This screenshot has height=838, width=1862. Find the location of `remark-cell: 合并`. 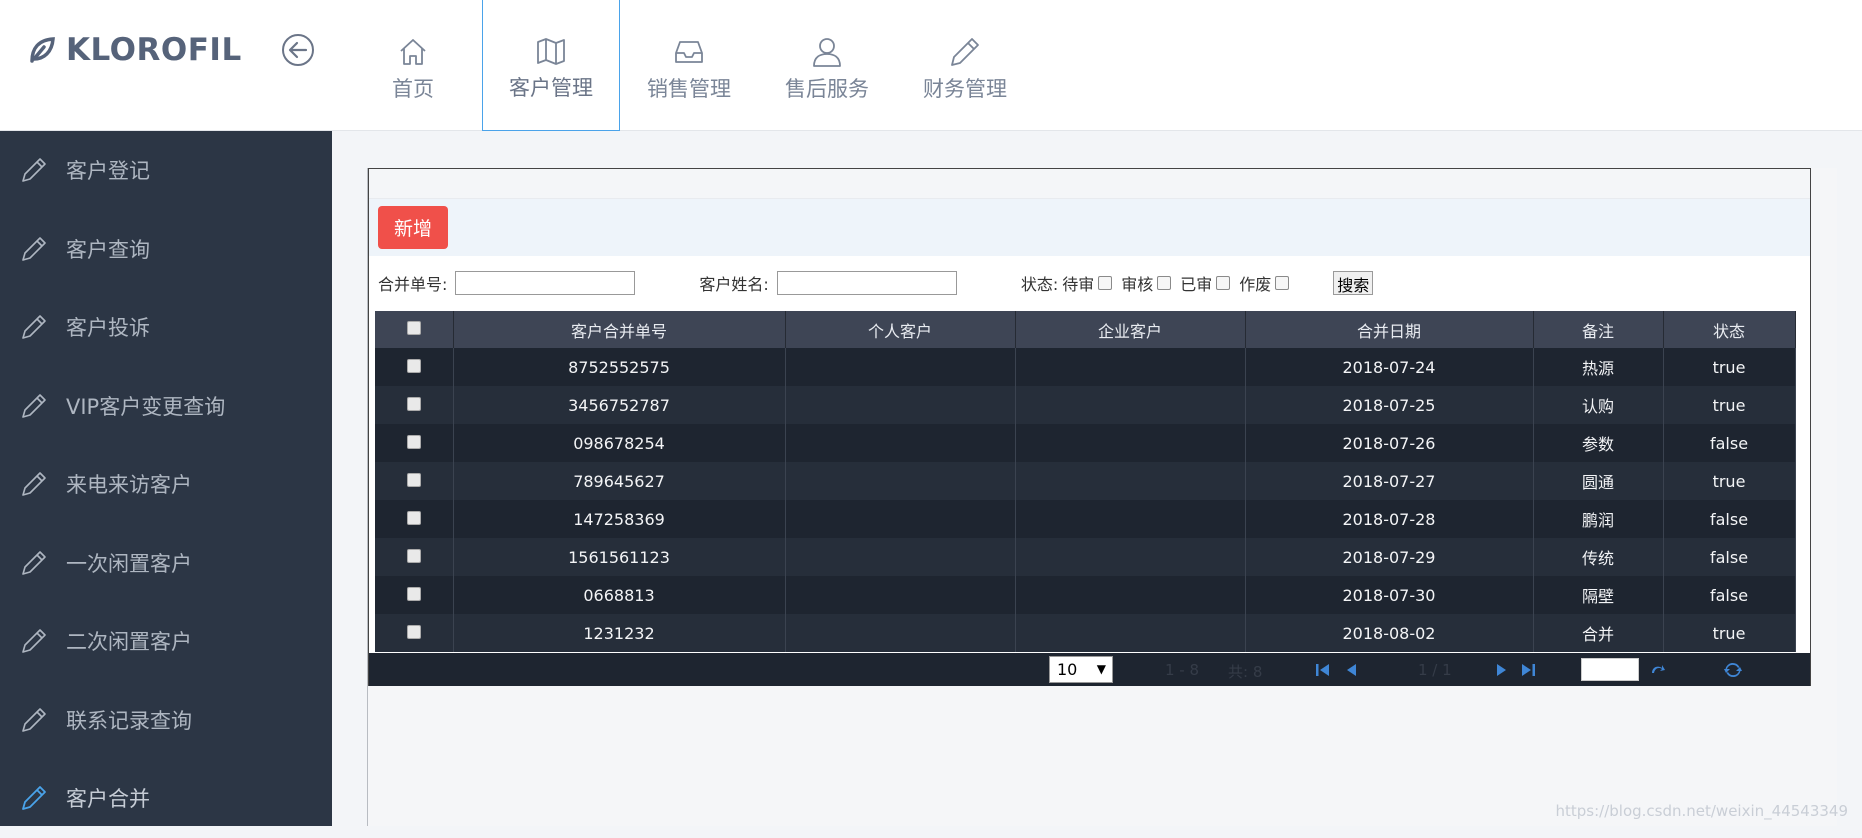

remark-cell: 合并 is located at coordinates (1598, 633).